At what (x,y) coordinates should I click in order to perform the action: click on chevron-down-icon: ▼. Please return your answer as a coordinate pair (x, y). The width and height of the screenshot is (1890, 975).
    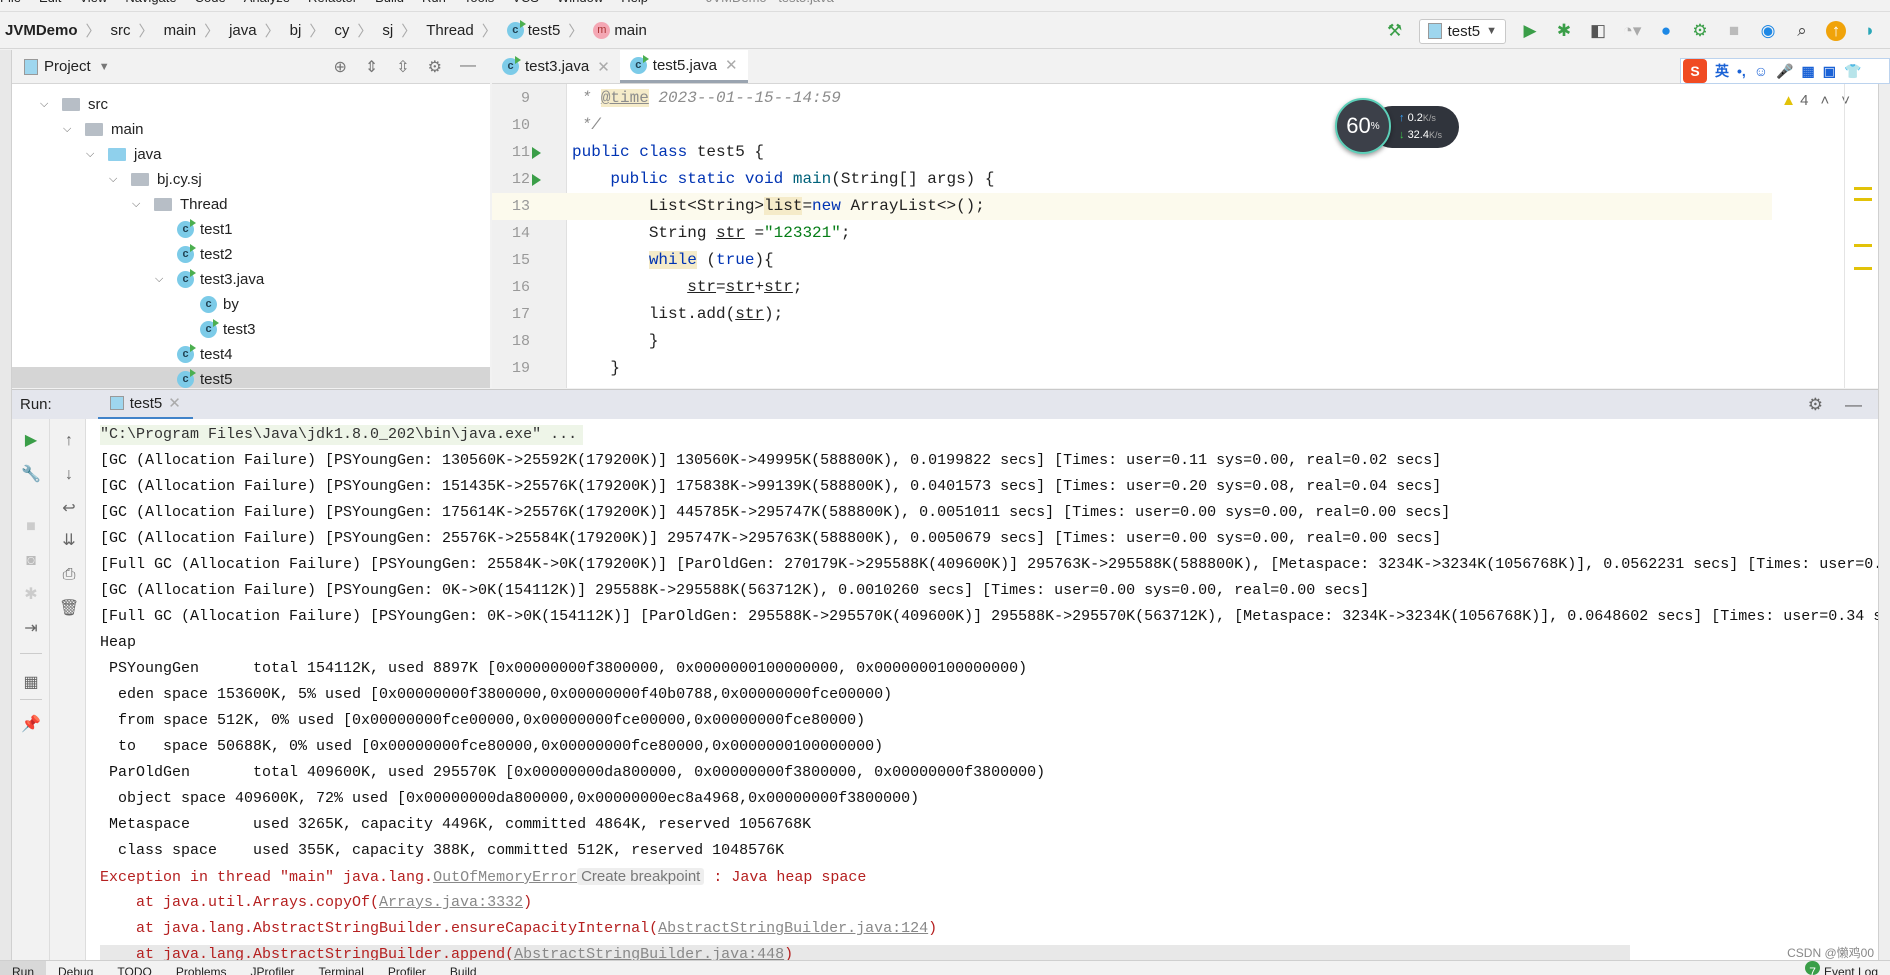
    Looking at the image, I should click on (104, 67).